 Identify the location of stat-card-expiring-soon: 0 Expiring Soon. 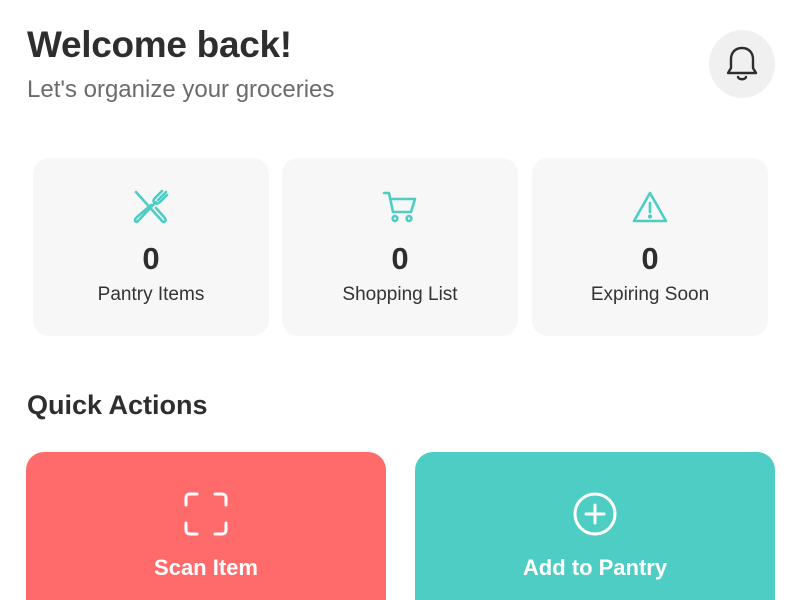
(650, 247).